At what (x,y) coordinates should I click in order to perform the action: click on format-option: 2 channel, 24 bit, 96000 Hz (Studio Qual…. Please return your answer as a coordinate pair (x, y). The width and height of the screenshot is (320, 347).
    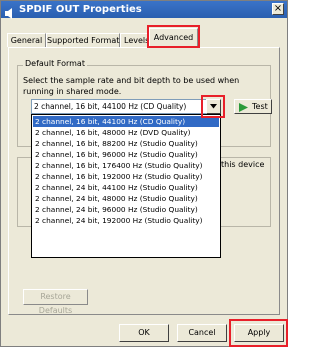
    Looking at the image, I should click on (126, 209).